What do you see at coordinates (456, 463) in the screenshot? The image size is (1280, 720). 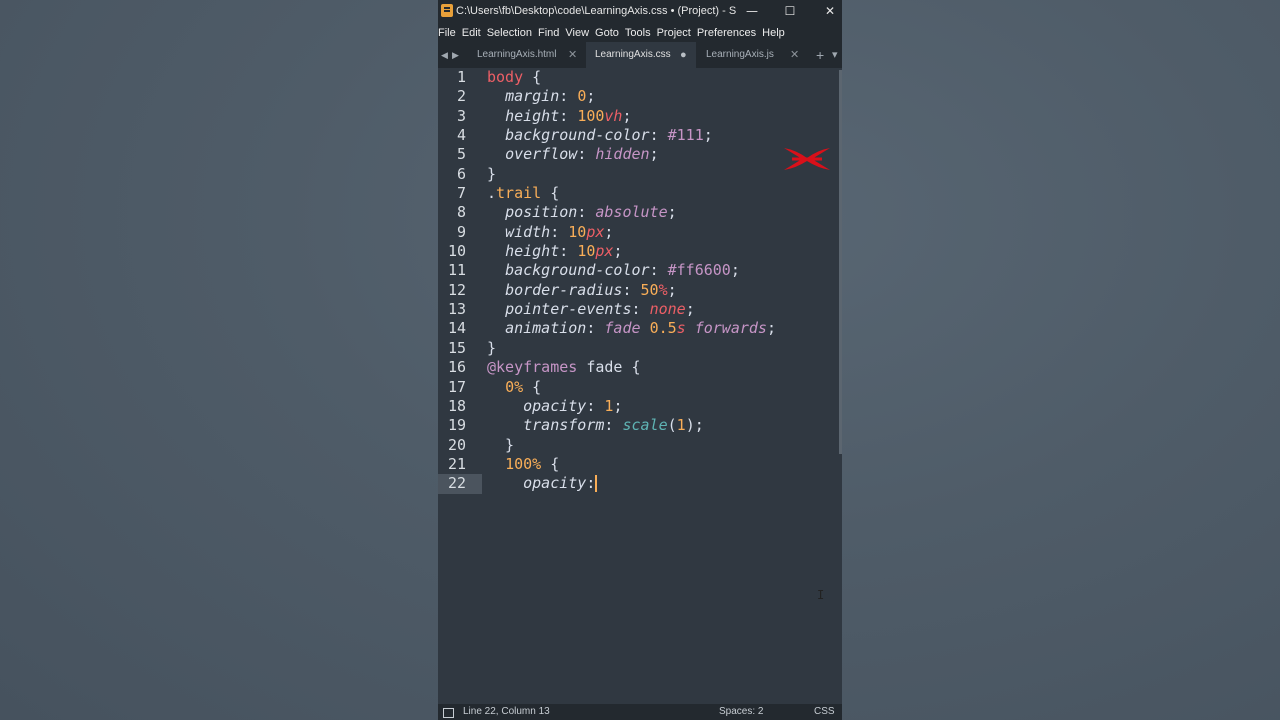 I see `line-number: 21` at bounding box center [456, 463].